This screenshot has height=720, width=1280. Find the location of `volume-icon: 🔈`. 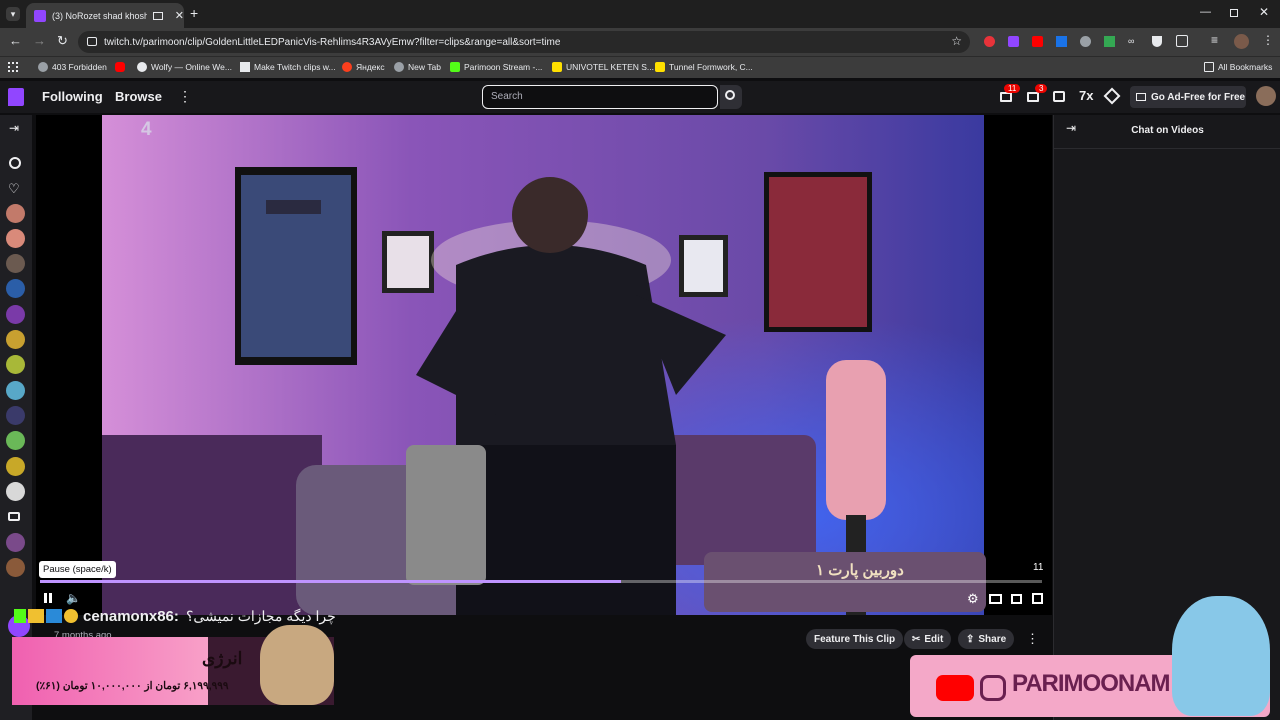

volume-icon: 🔈 is located at coordinates (73, 598).